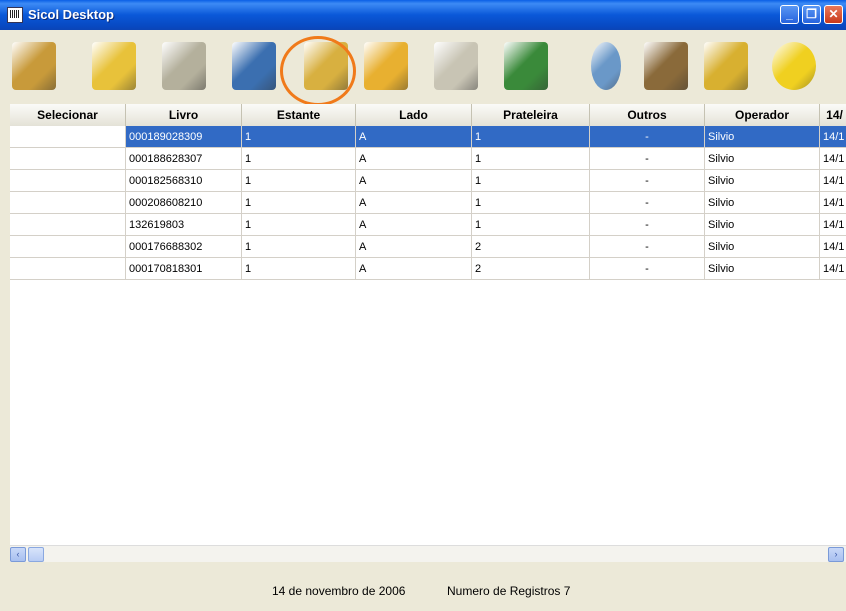 The width and height of the screenshot is (846, 611). I want to click on table-row: 000188628307 1 A 1- Silvio 14/1, so click(428, 159).